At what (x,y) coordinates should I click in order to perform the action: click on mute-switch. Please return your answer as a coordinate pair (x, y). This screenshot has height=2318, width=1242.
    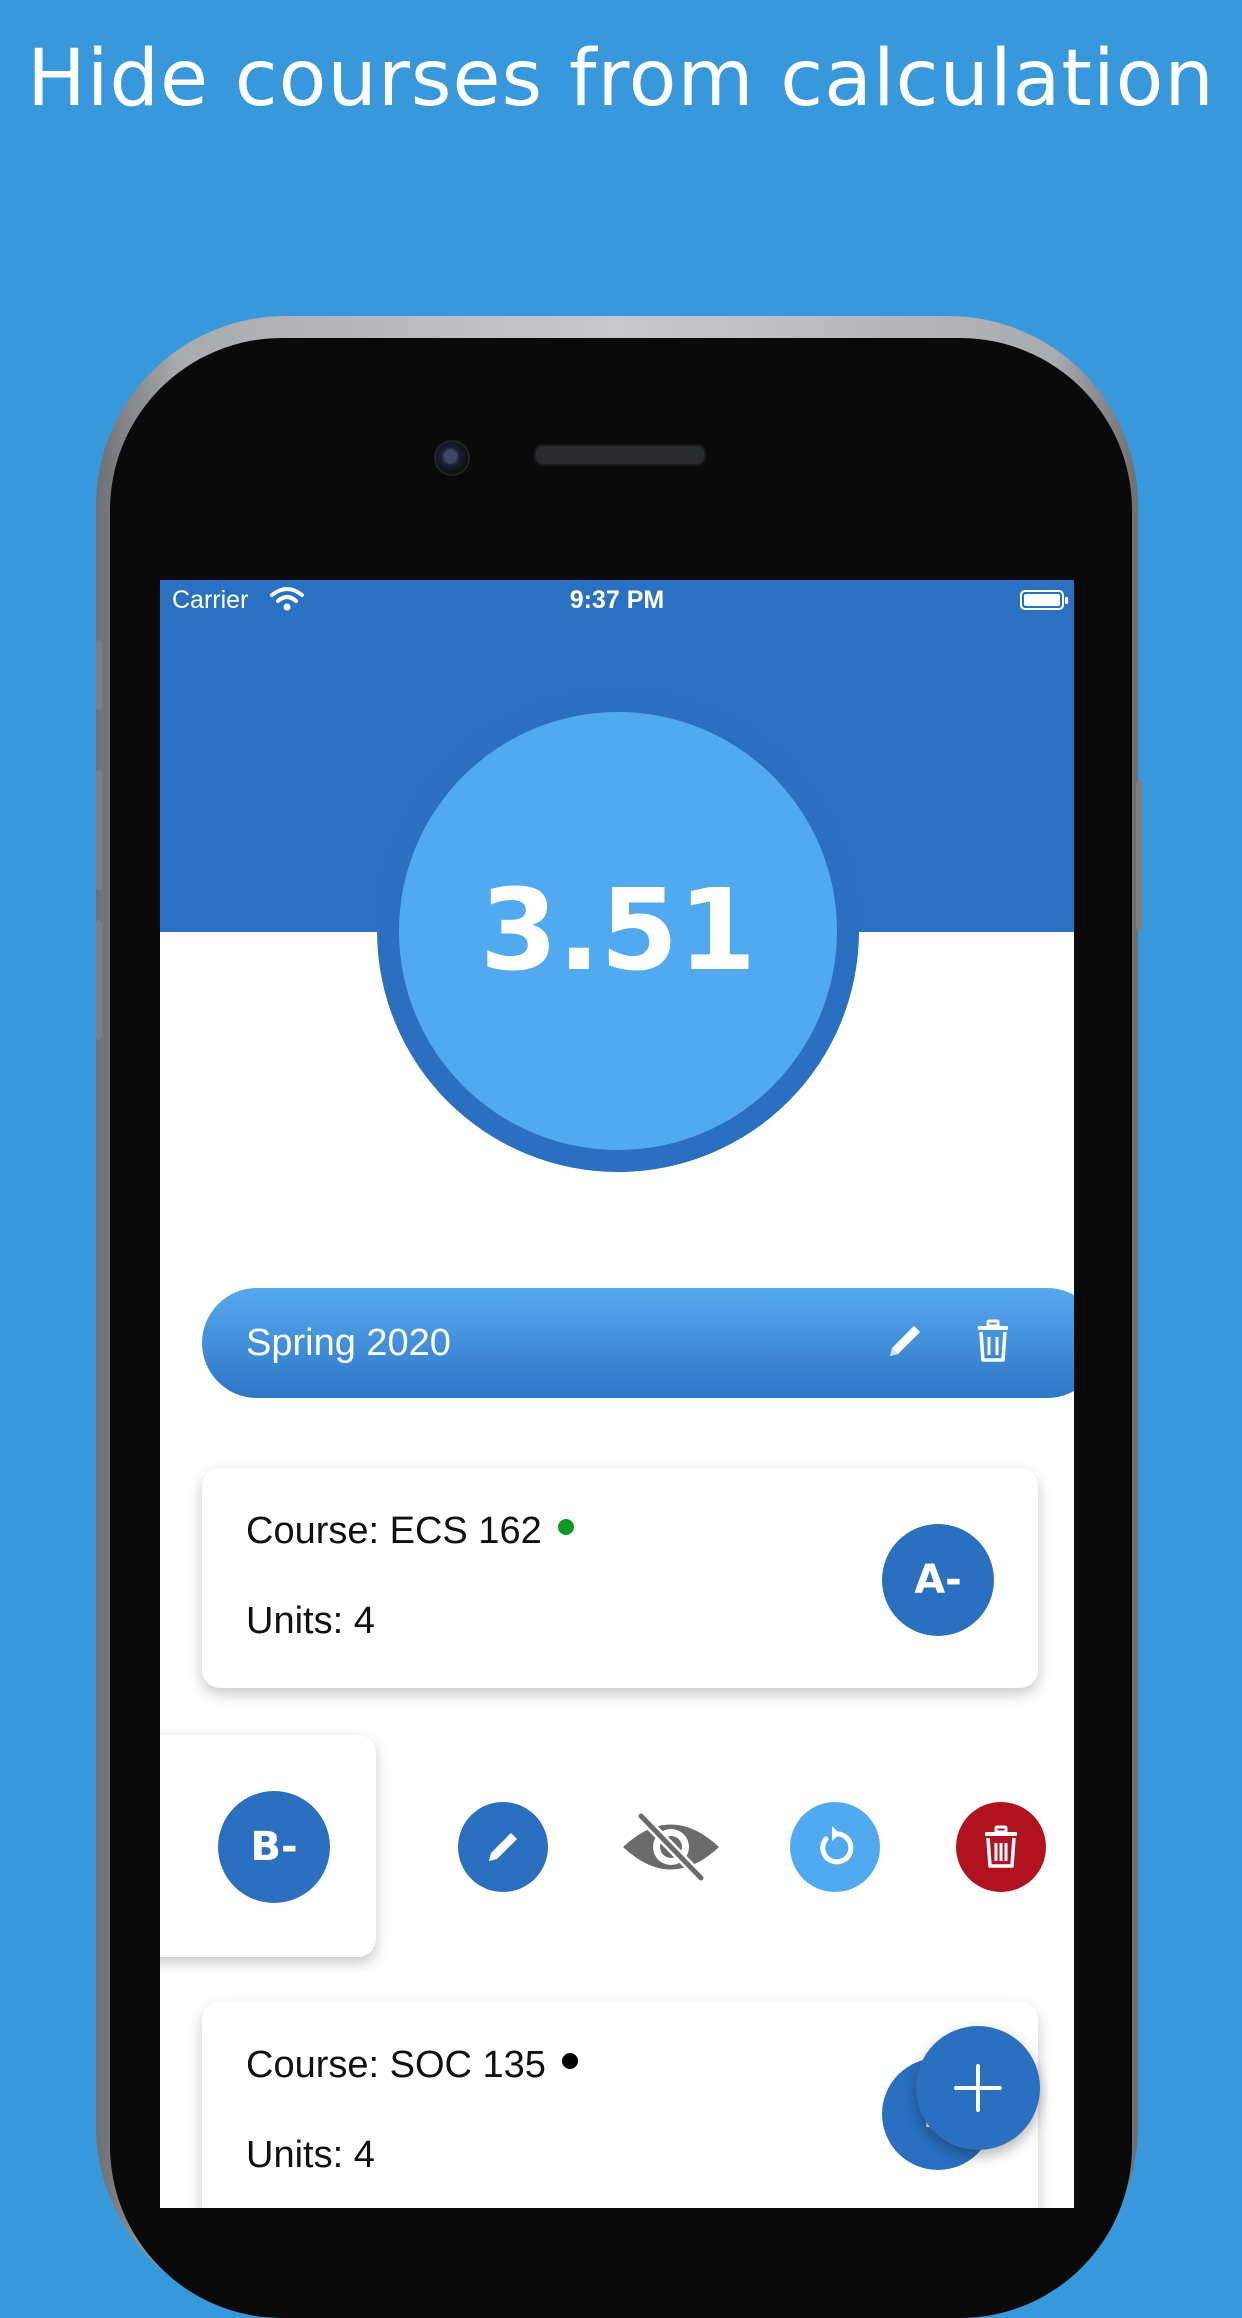
    Looking at the image, I should click on (99, 675).